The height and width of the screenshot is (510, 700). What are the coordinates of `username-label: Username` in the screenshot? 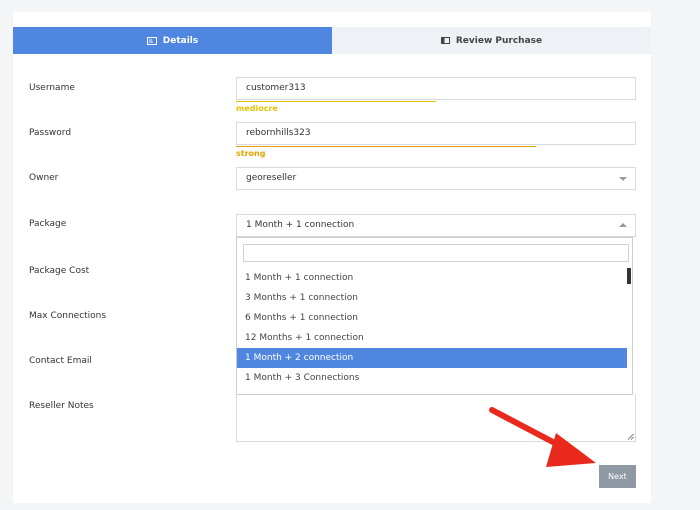 It's located at (52, 88).